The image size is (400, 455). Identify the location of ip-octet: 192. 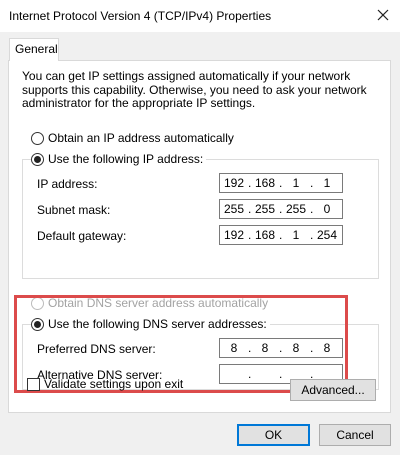
(234, 183).